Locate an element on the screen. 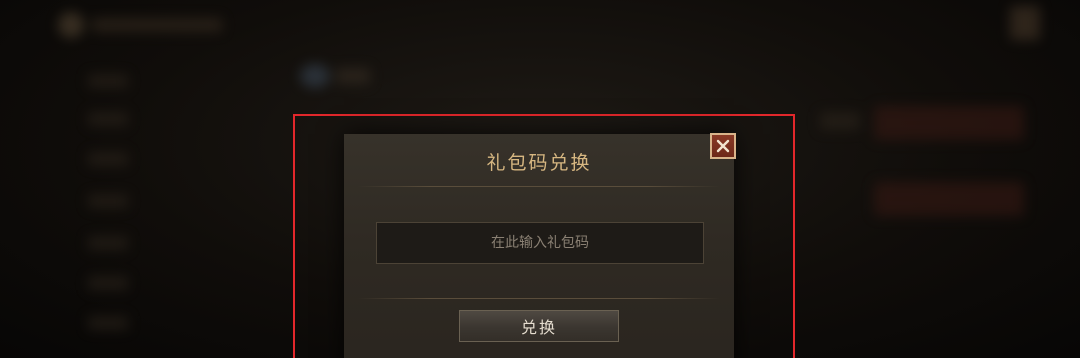 The image size is (1080, 358). background-corner-button is located at coordinates (1025, 23).